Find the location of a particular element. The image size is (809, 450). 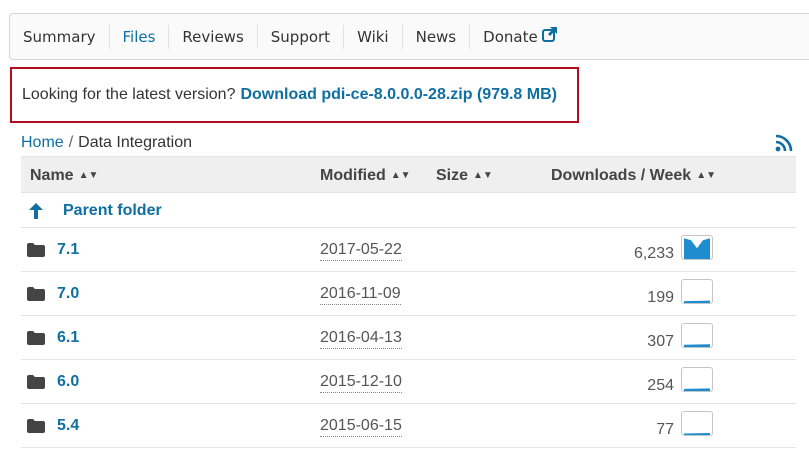

folder-link: 7.0 is located at coordinates (53, 294).